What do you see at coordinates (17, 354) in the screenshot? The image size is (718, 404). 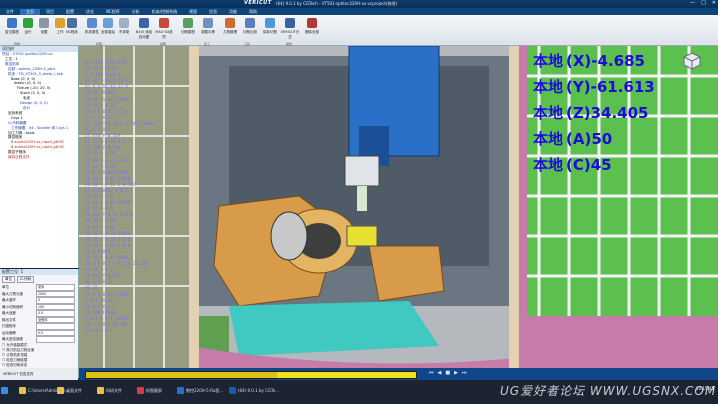 I see `checkbox-label: 计算机床顶端` at bounding box center [17, 354].